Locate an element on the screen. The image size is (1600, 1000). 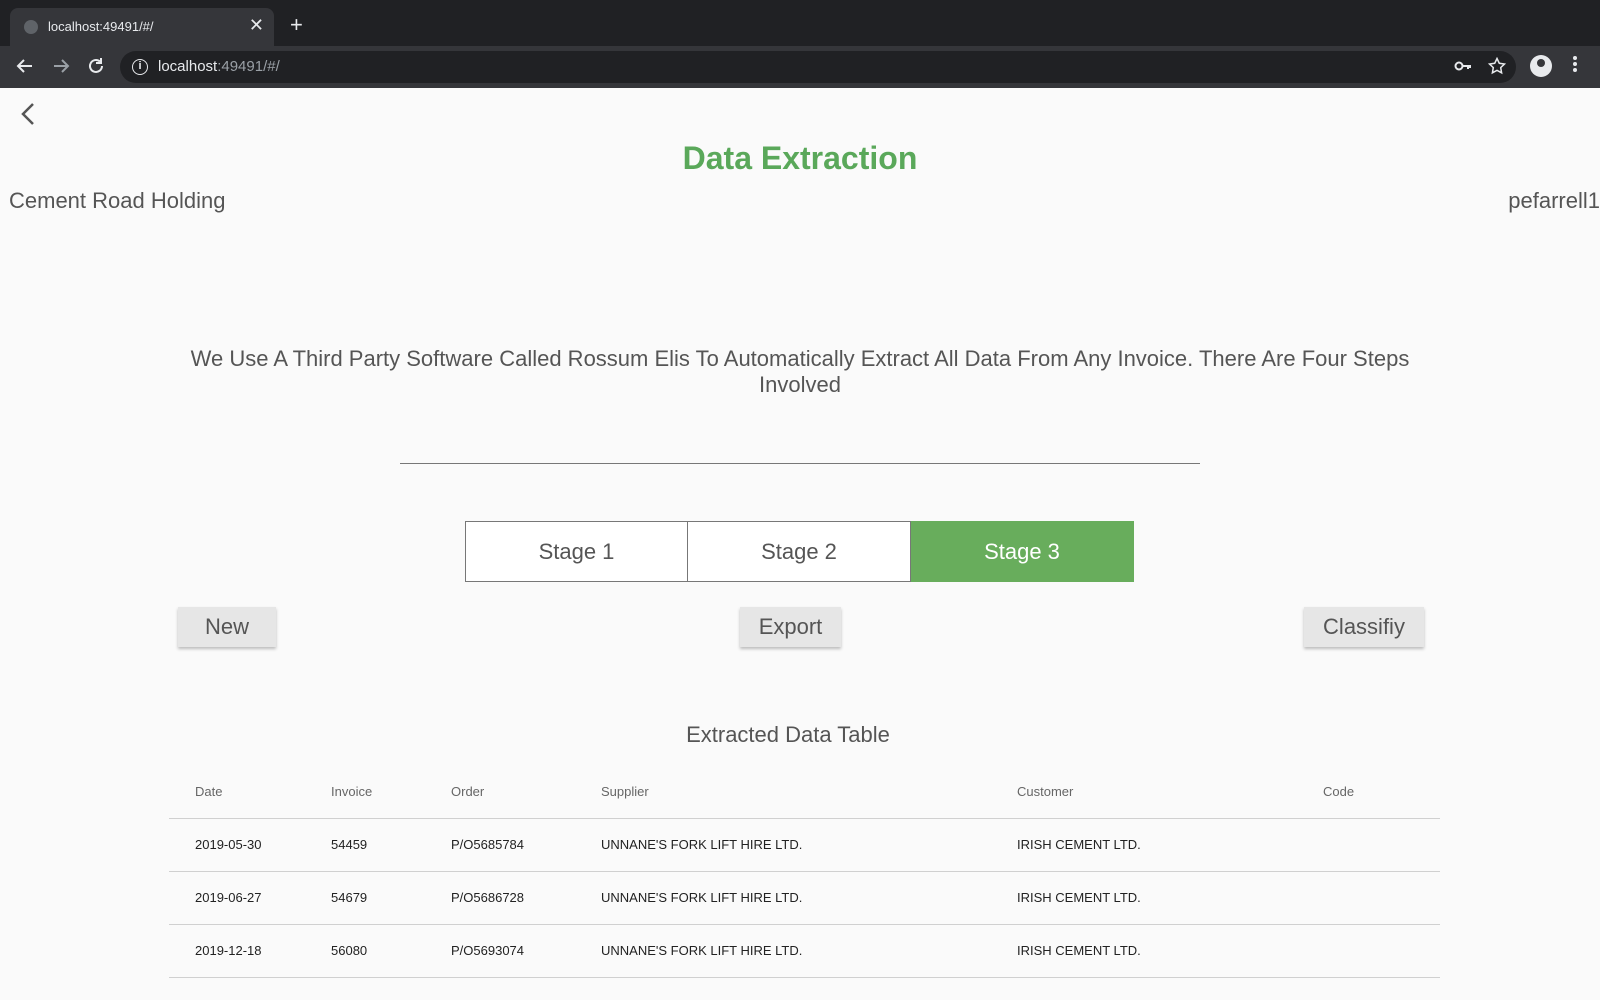
cell-date: 2019-05-30 is located at coordinates (237, 845).